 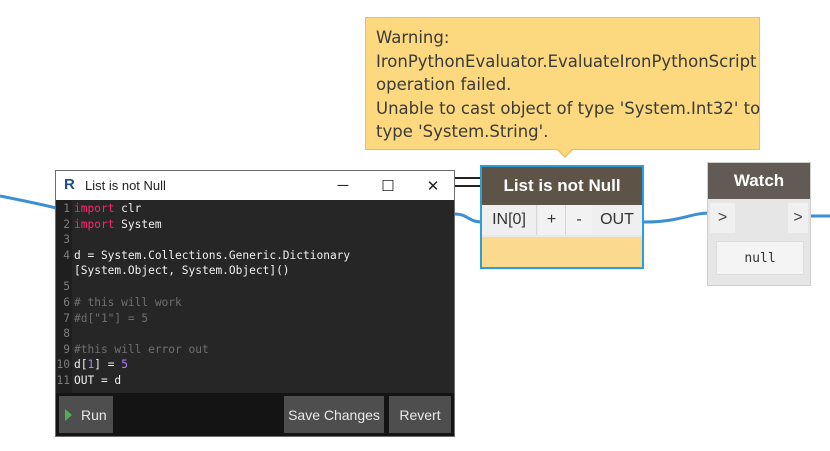 What do you see at coordinates (433, 185) in the screenshot?
I see `close-button: ✕` at bounding box center [433, 185].